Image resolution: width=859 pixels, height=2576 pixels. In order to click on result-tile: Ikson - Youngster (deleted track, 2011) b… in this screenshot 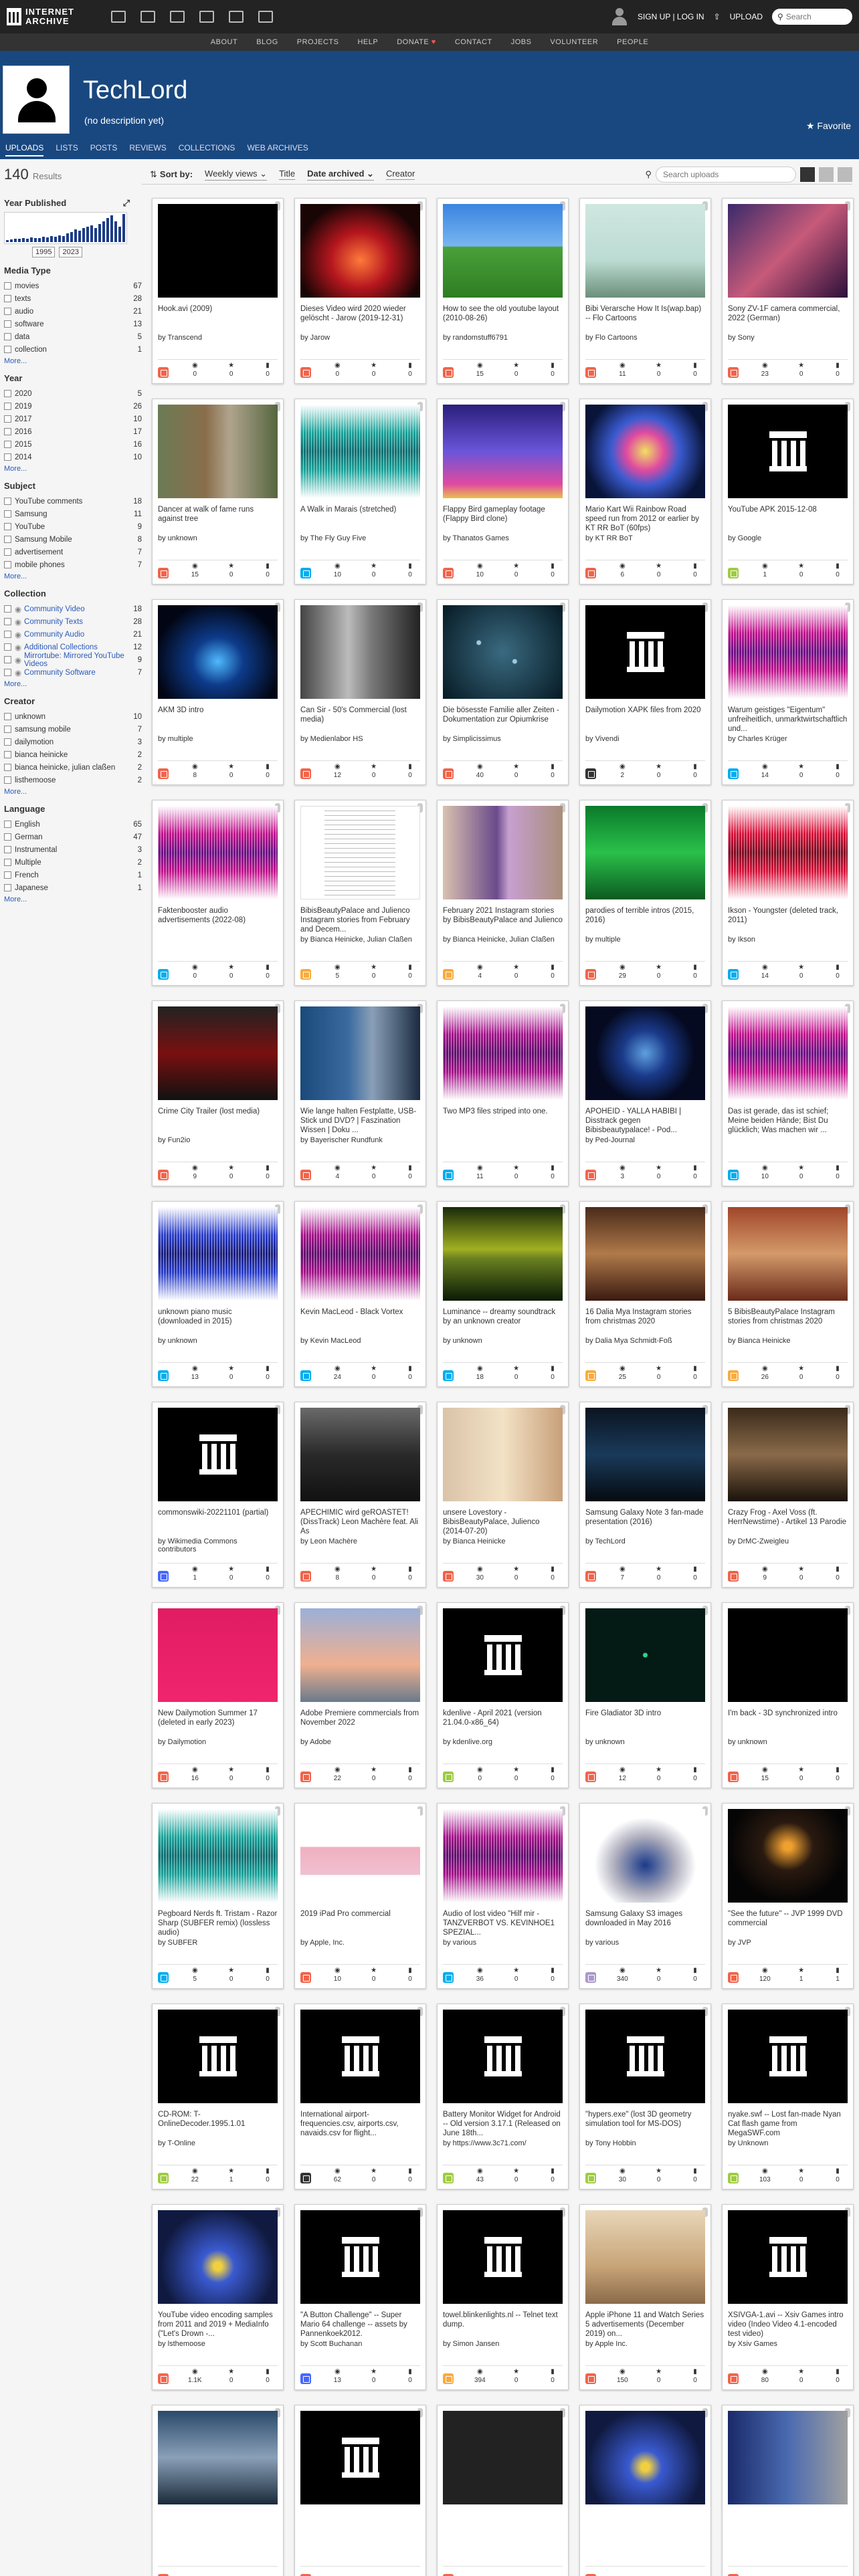, I will do `click(788, 893)`.